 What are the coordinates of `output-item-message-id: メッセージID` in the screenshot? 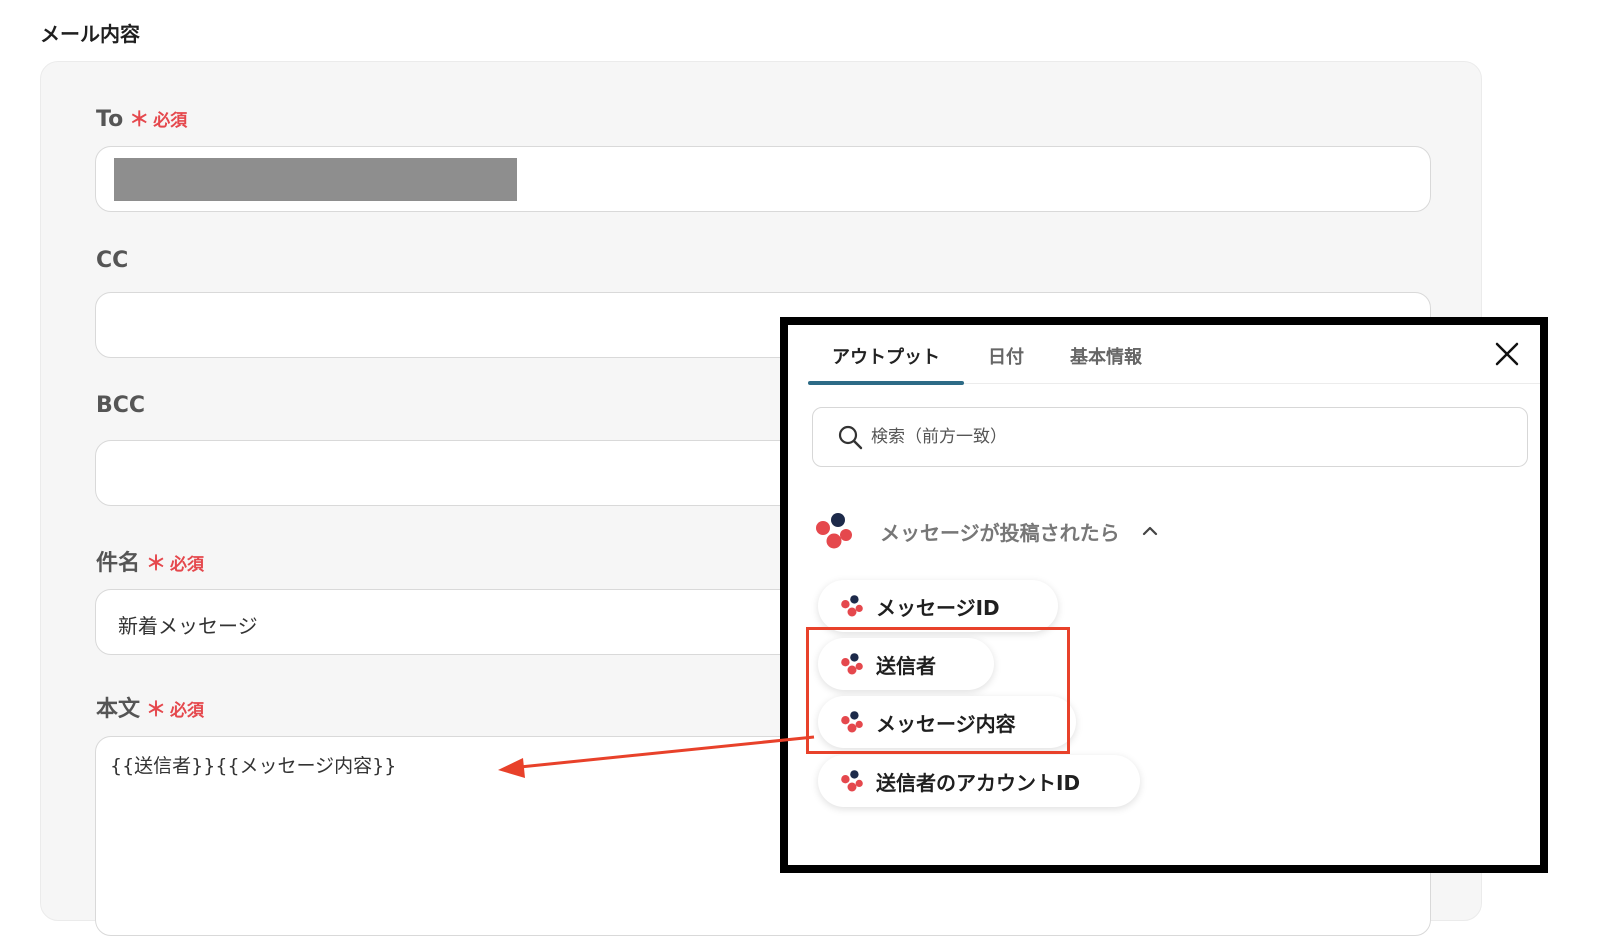 It's located at (938, 606).